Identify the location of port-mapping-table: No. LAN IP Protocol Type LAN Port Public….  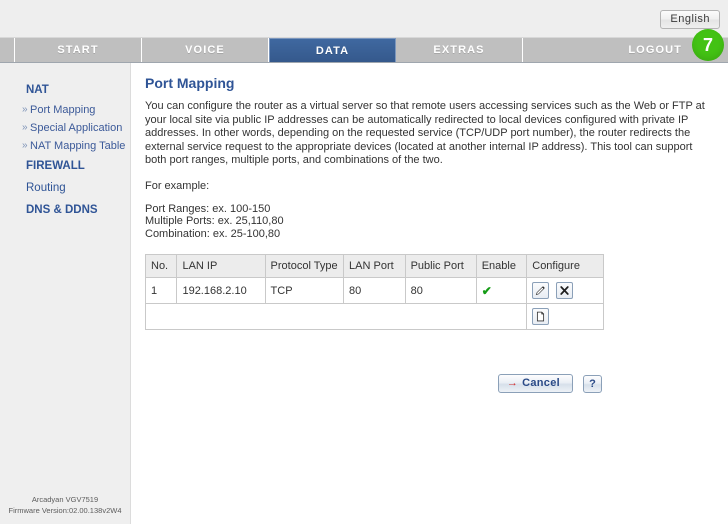
(374, 292).